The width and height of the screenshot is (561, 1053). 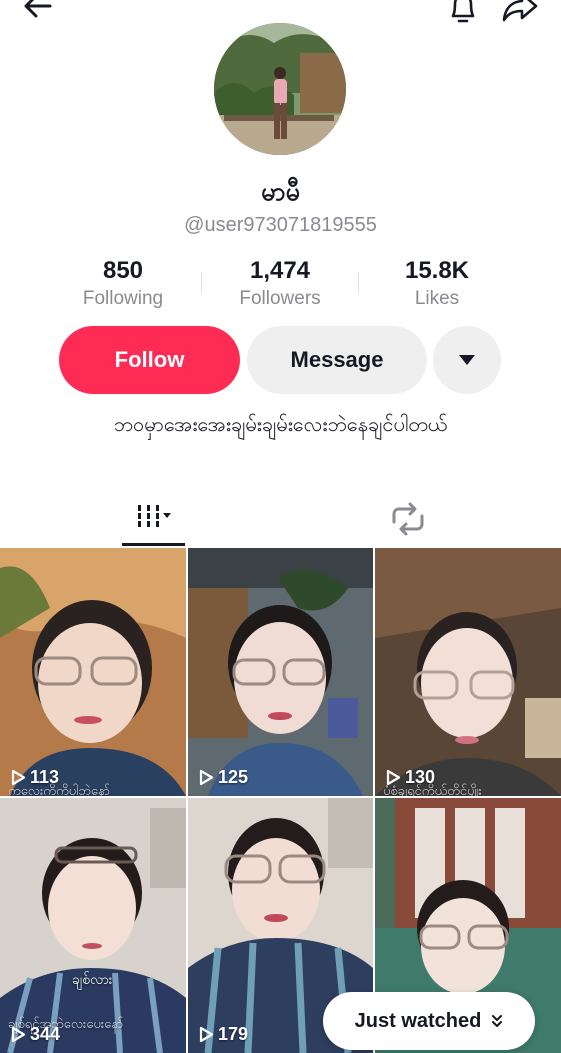 I want to click on stat-followers: 1,474 Followers, so click(x=280, y=286).